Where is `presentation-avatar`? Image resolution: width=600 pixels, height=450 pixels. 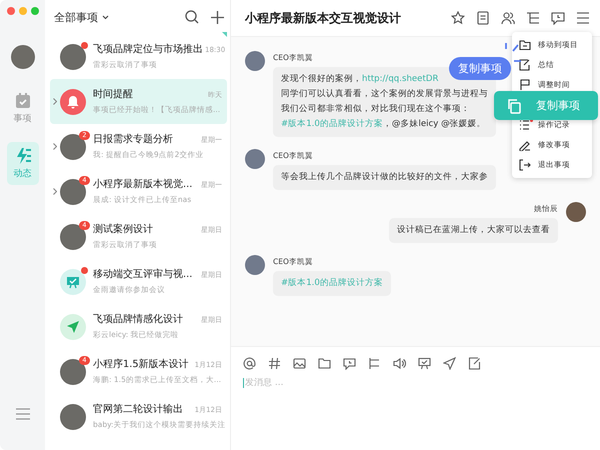
presentation-avatar is located at coordinates (73, 281).